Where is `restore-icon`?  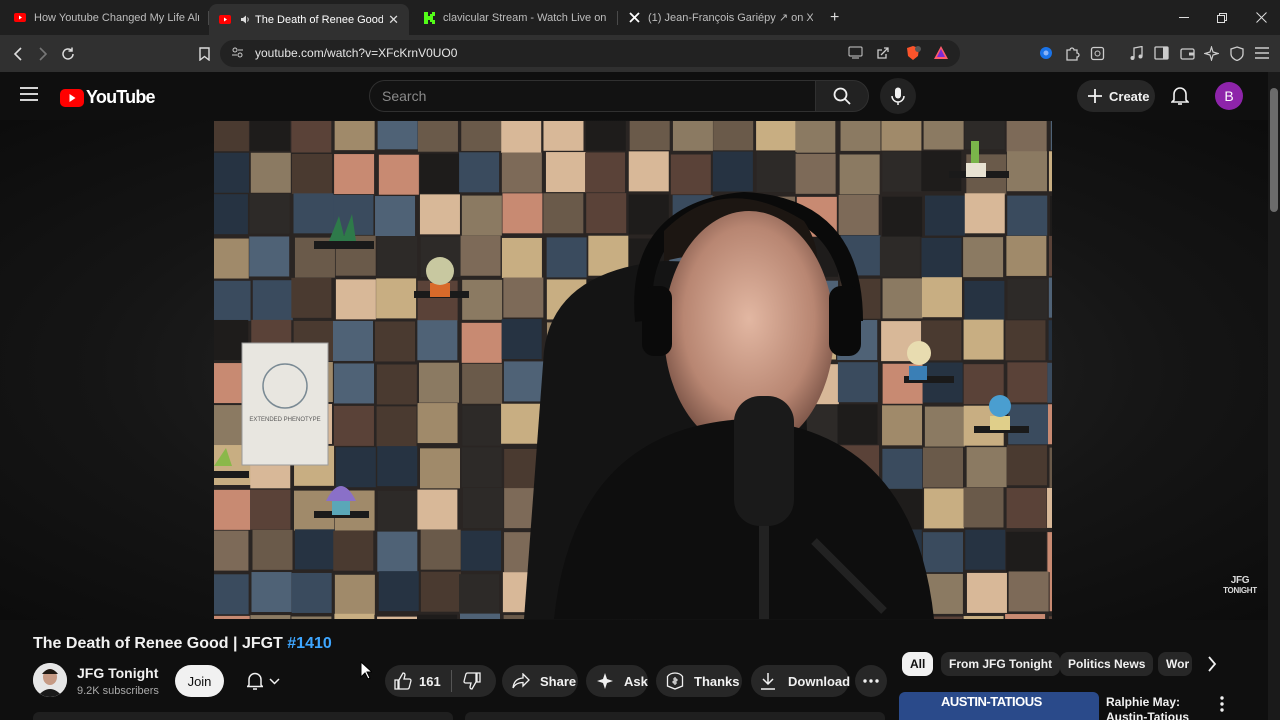 restore-icon is located at coordinates (1222, 17).